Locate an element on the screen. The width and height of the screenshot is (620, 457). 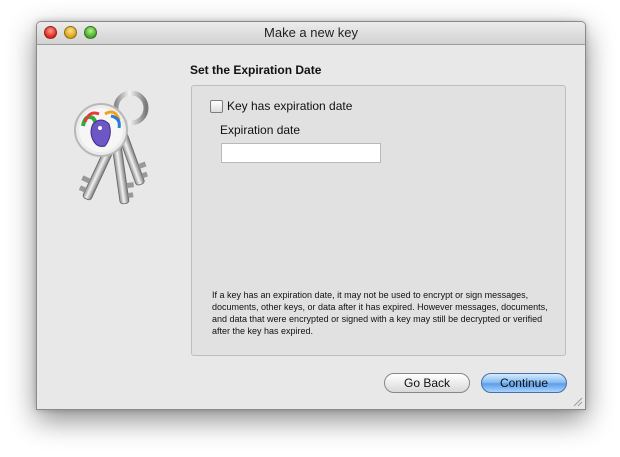
window-title: Make a new key is located at coordinates (311, 32).